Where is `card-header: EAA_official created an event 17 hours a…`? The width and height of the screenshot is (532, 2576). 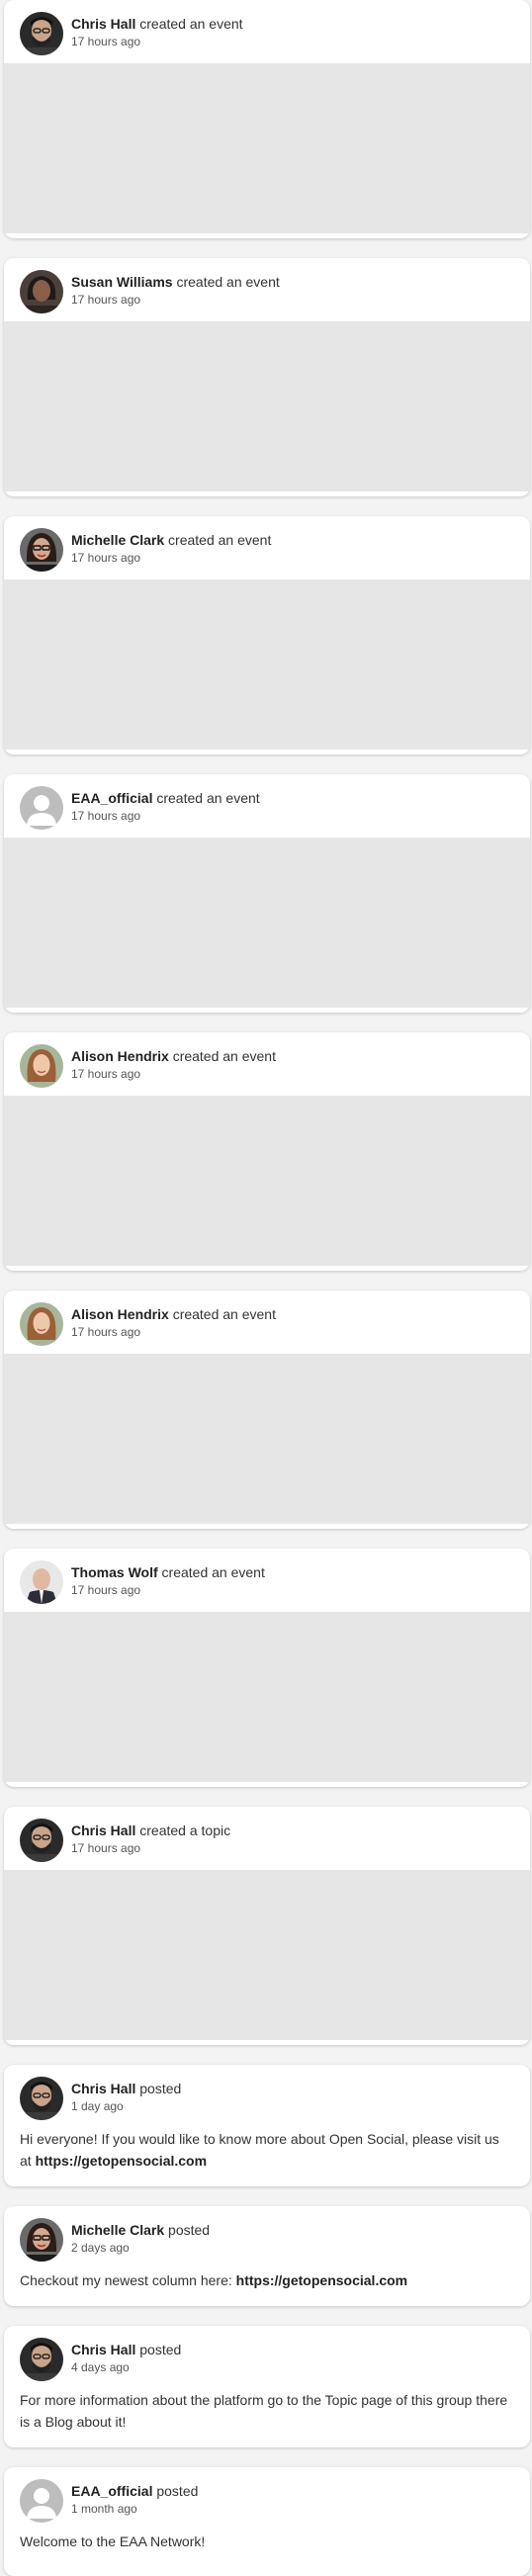 card-header: EAA_official created an event 17 hours a… is located at coordinates (267, 806).